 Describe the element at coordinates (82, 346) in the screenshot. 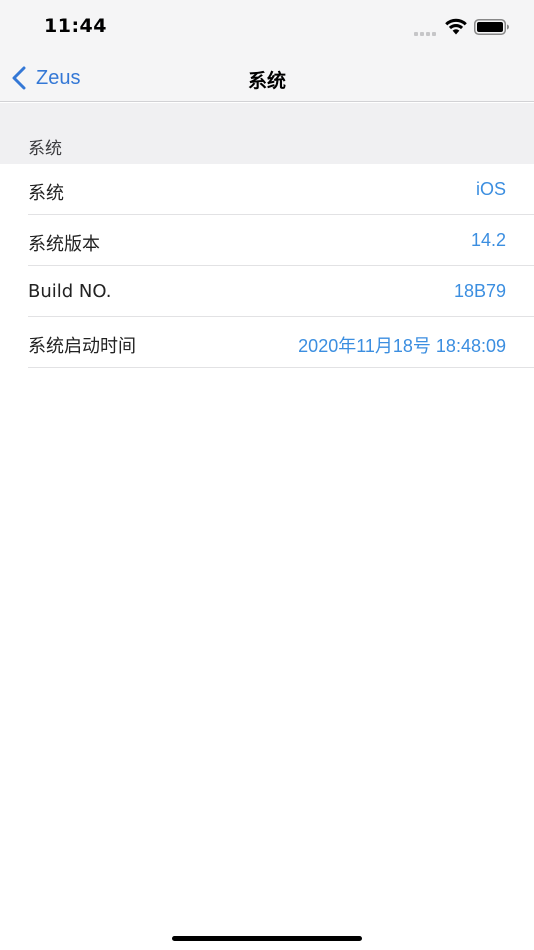

I see `row-label: 系统启动时间` at that location.